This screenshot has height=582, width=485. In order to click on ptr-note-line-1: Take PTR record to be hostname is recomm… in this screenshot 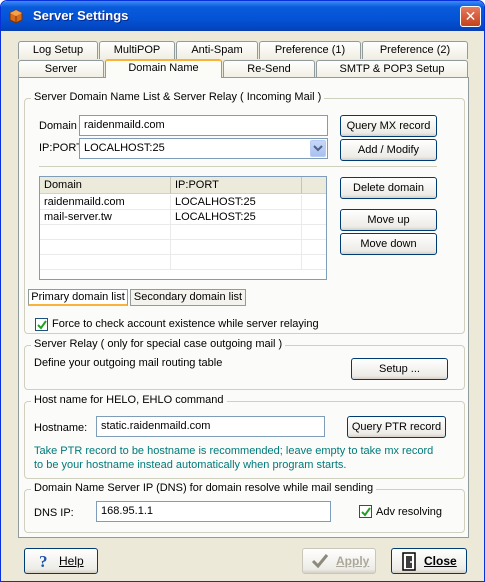, I will do `click(234, 451)`.